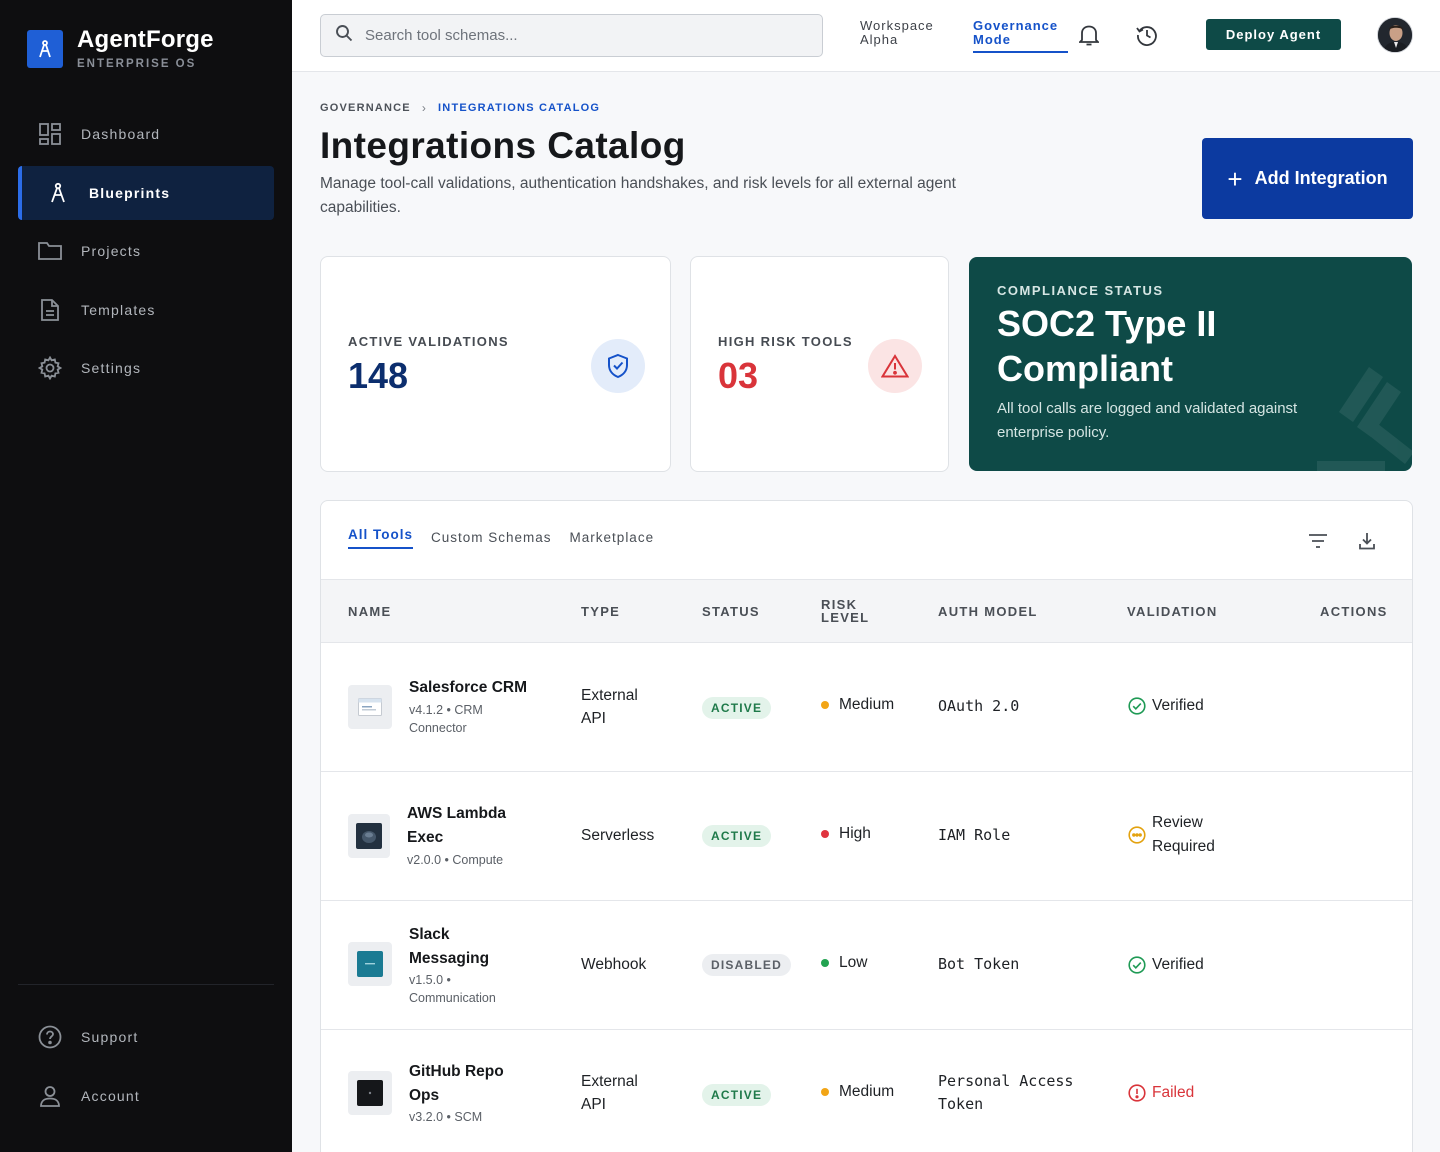  Describe the element at coordinates (1364, 419) in the screenshot. I see `gavel-watermark-icon` at that location.